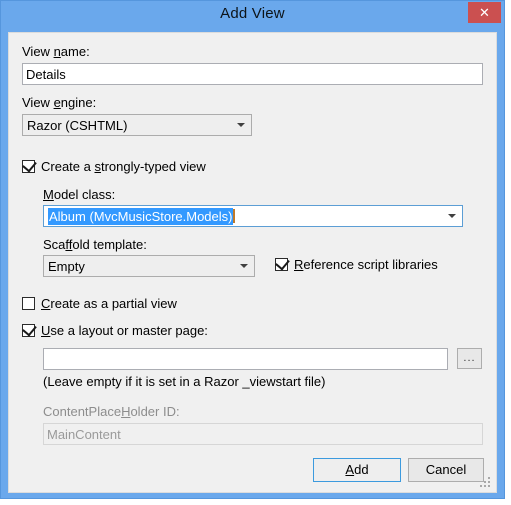 This screenshot has height=505, width=511. What do you see at coordinates (109, 303) in the screenshot?
I see `partial-view-label: Create as a partial view` at bounding box center [109, 303].